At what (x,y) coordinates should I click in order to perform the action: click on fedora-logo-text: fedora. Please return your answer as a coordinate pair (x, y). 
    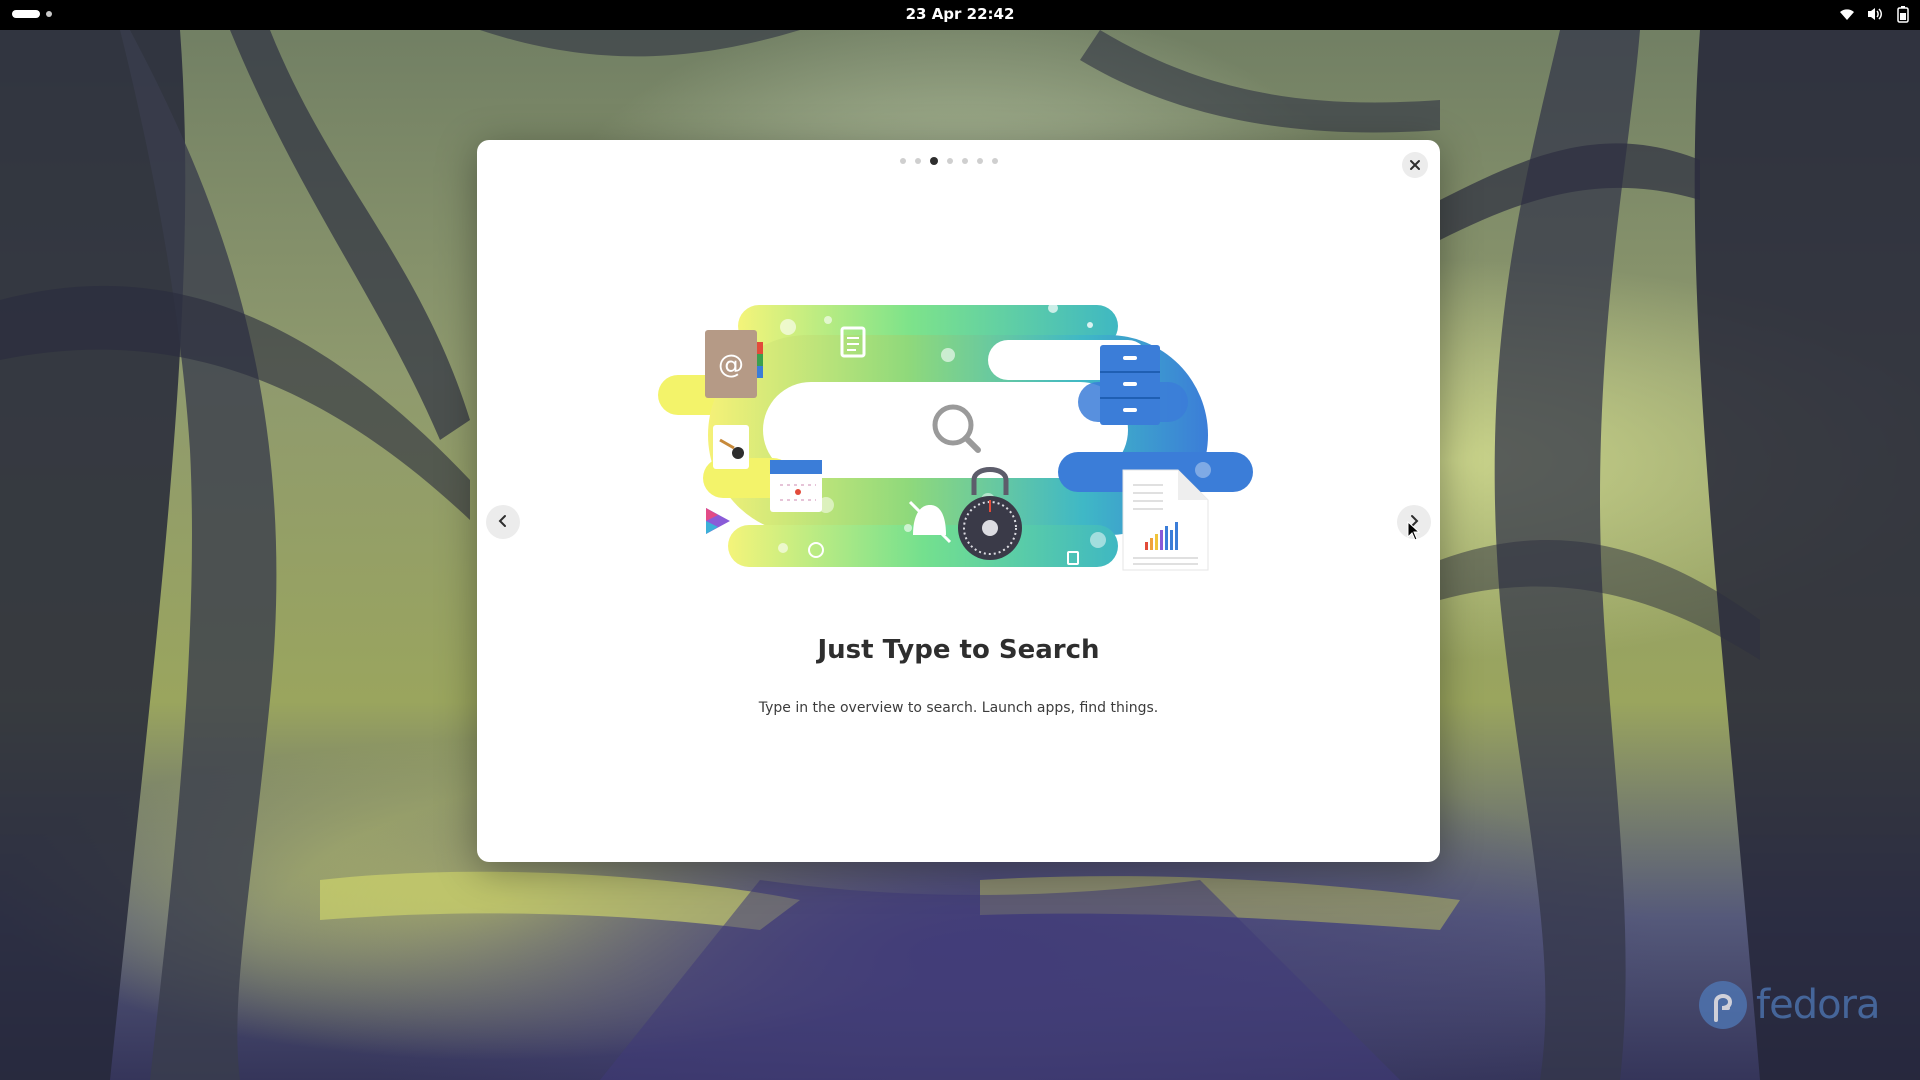
    Looking at the image, I should click on (1818, 1005).